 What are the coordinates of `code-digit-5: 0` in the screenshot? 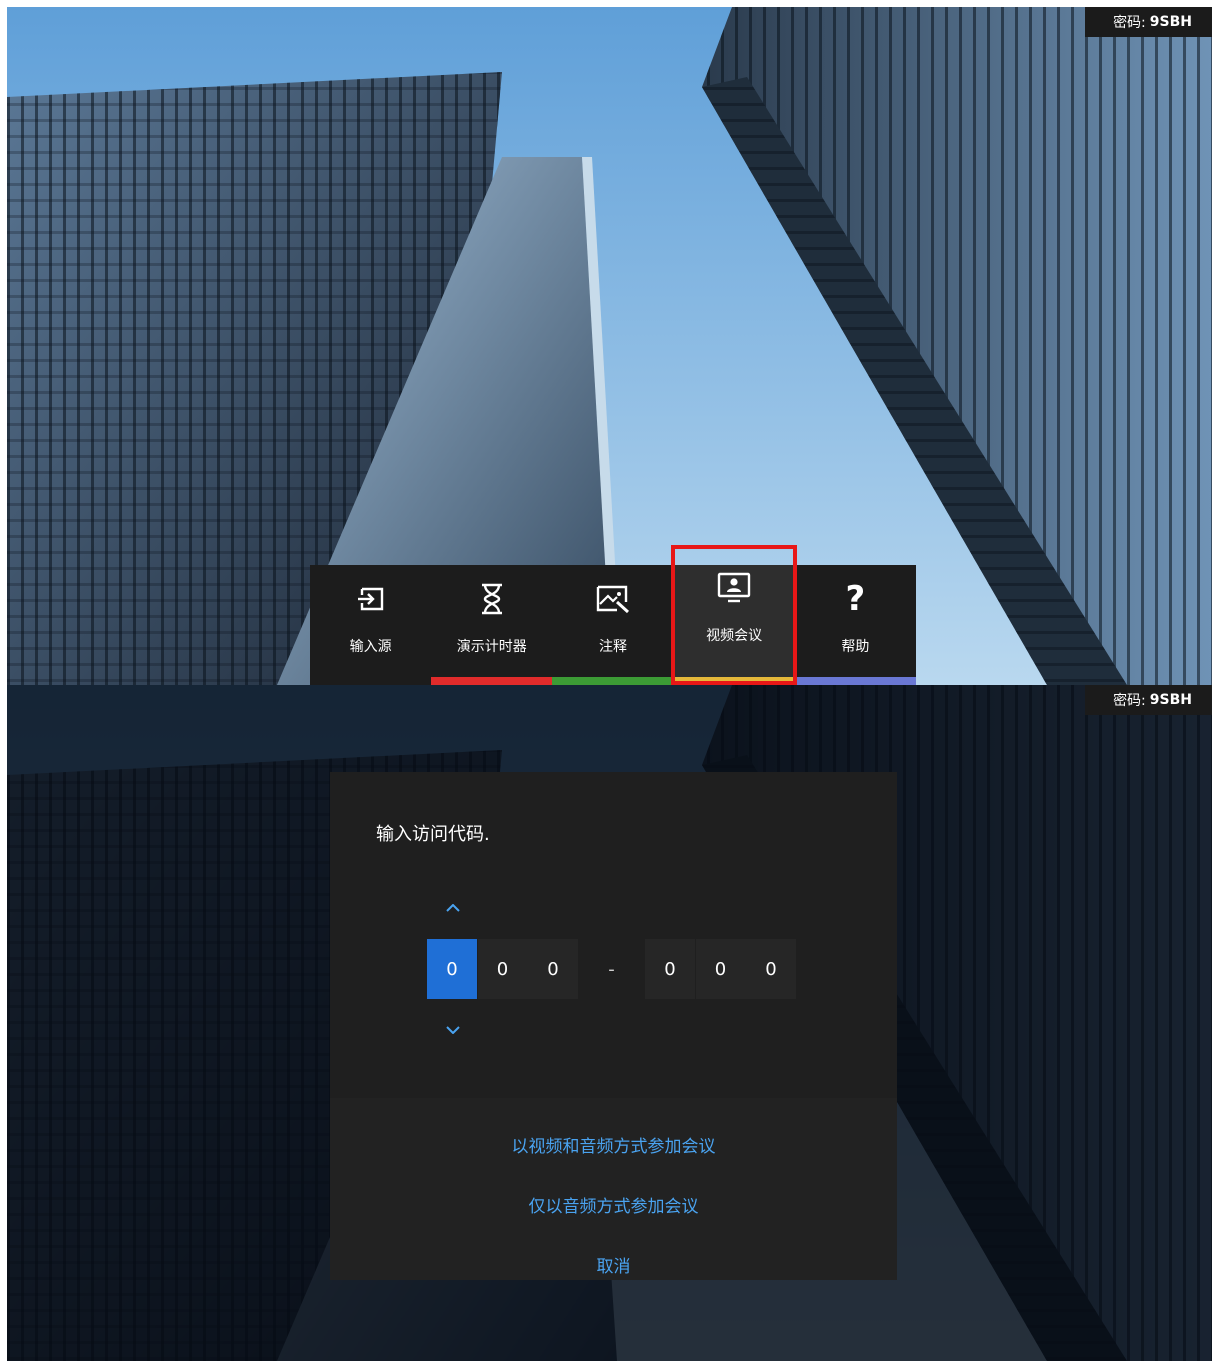 It's located at (720, 969).